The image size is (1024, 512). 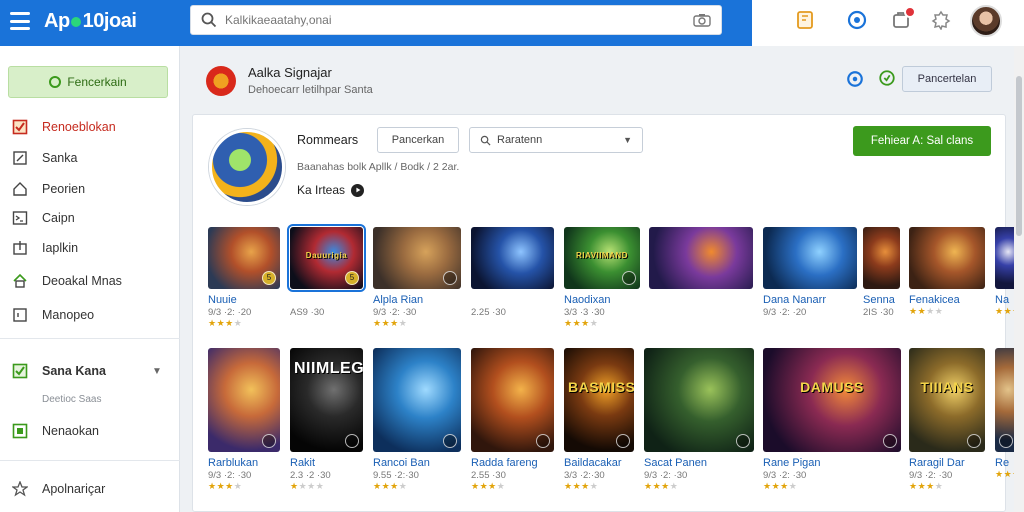 What do you see at coordinates (20, 189) in the screenshot?
I see `home-icon` at bounding box center [20, 189].